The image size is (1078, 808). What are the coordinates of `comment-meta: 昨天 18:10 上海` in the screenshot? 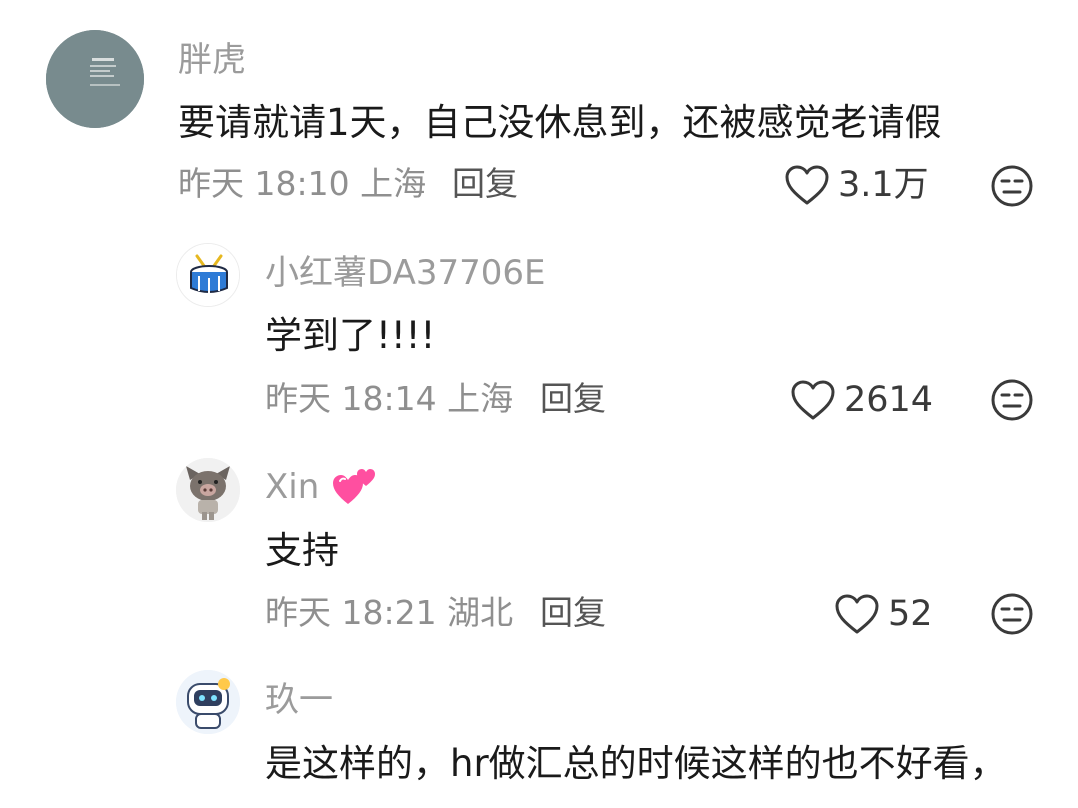 It's located at (302, 183).